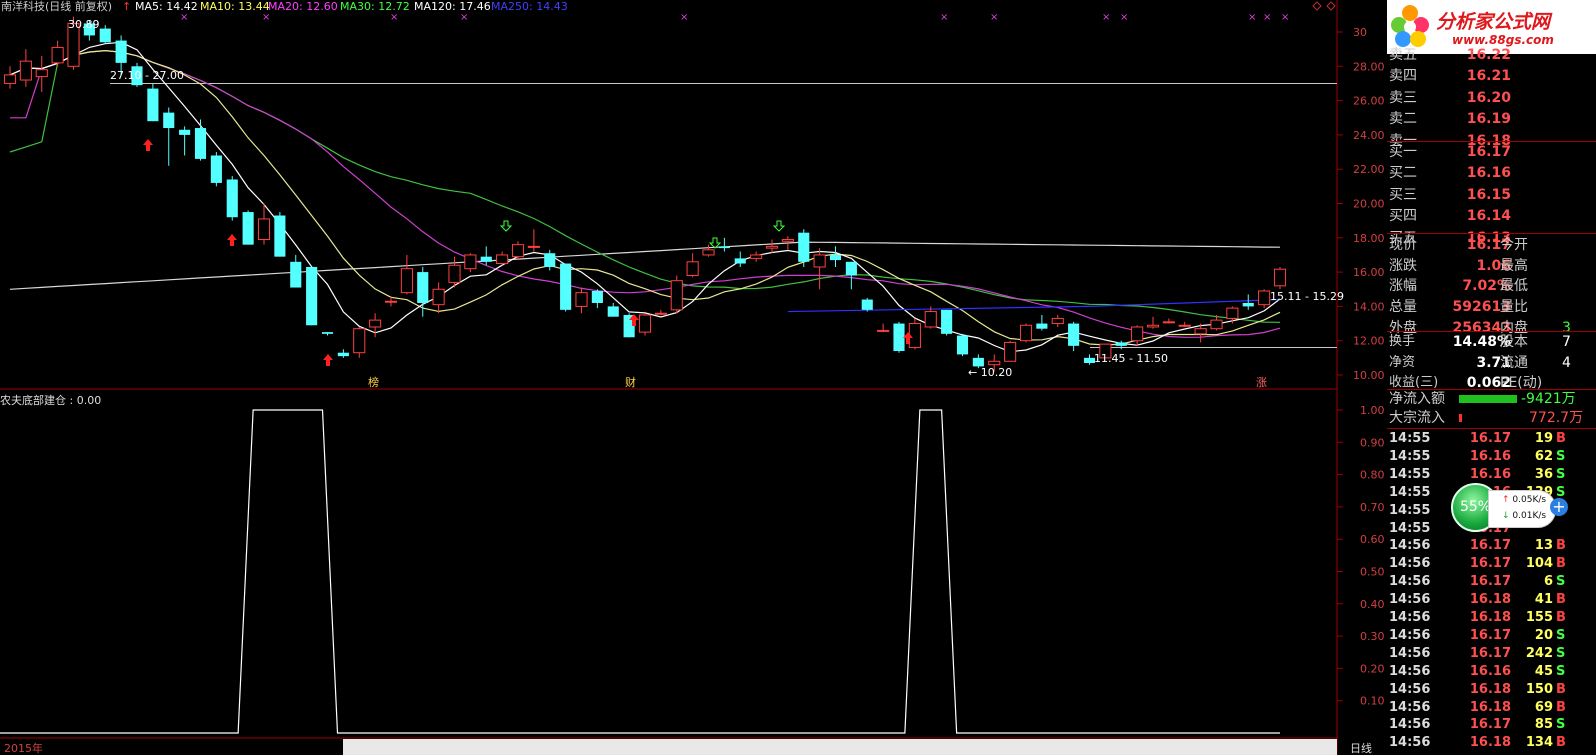  What do you see at coordinates (840, 747) in the screenshot?
I see `horizontal-scrollbar` at bounding box center [840, 747].